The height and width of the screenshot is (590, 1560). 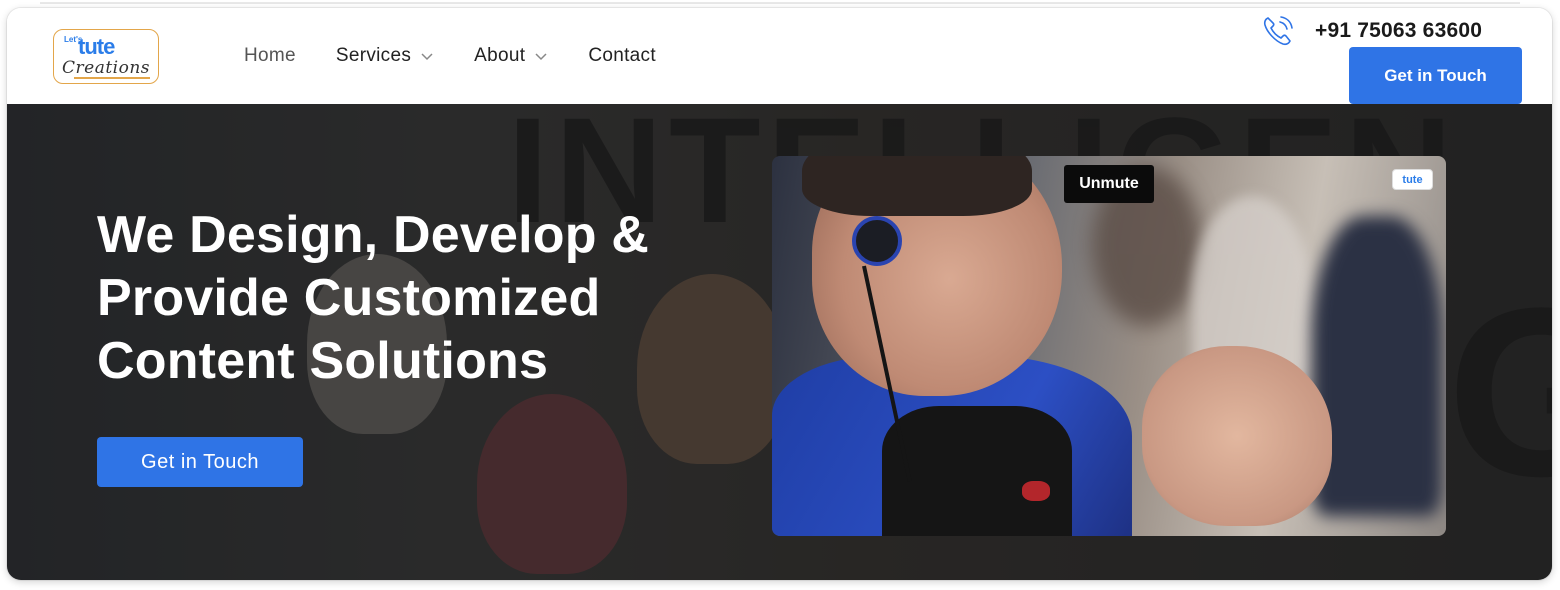 I want to click on main-nav: Home Services About Contact, so click(x=470, y=56).